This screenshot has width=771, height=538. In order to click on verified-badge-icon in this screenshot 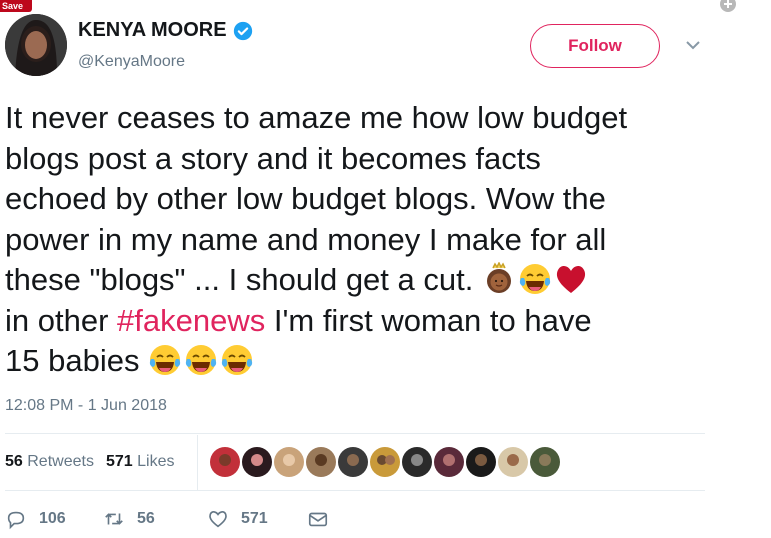, I will do `click(242, 30)`.